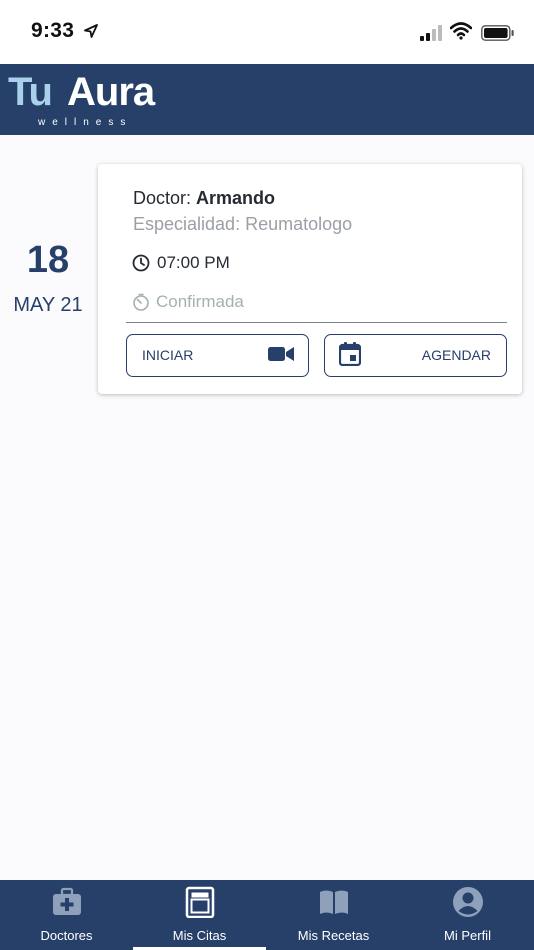  What do you see at coordinates (66, 901) in the screenshot?
I see `medical-kit-icon` at bounding box center [66, 901].